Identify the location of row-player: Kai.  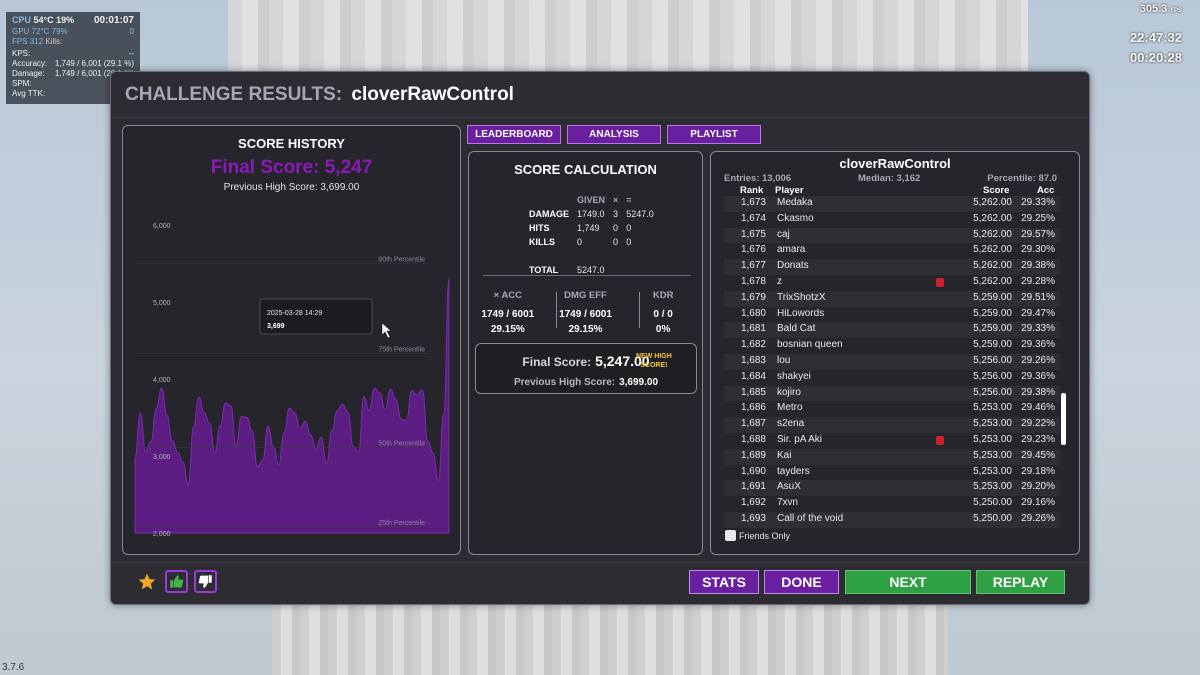
(784, 455).